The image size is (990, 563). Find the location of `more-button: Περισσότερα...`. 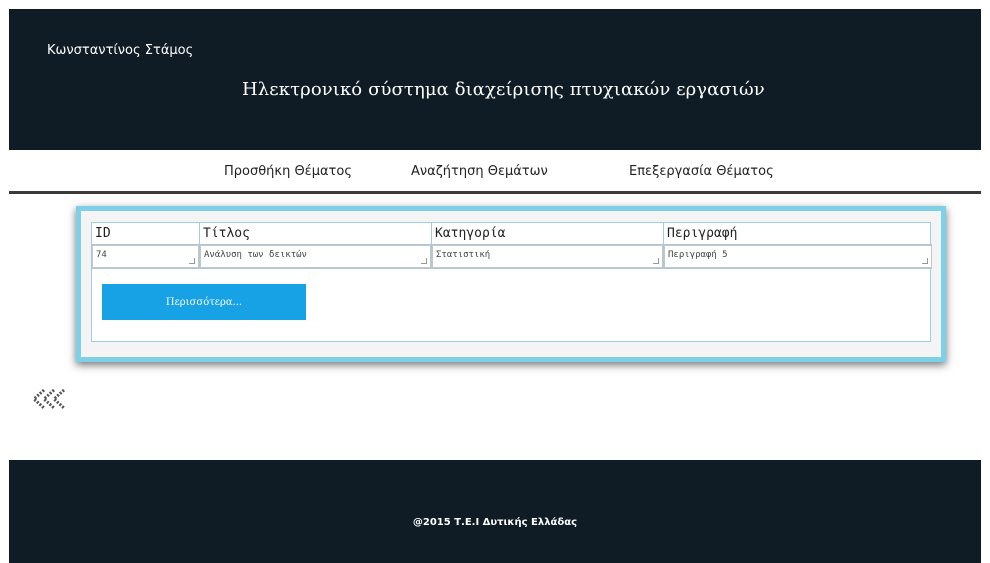

more-button: Περισσότερα... is located at coordinates (204, 302).